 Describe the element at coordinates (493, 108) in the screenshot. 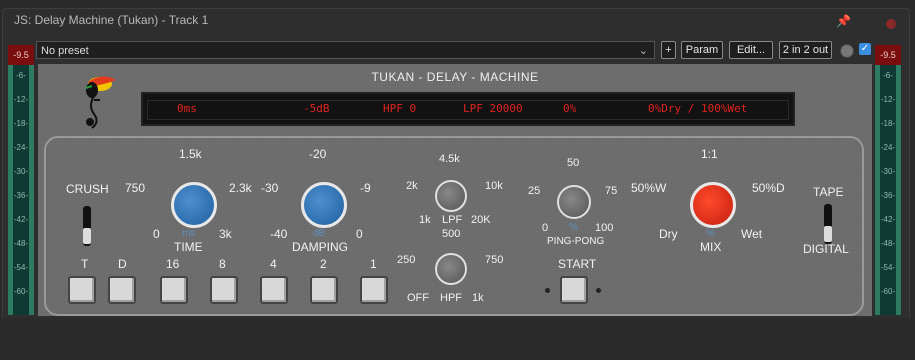

I see `display-lpf: LPF 20000` at that location.